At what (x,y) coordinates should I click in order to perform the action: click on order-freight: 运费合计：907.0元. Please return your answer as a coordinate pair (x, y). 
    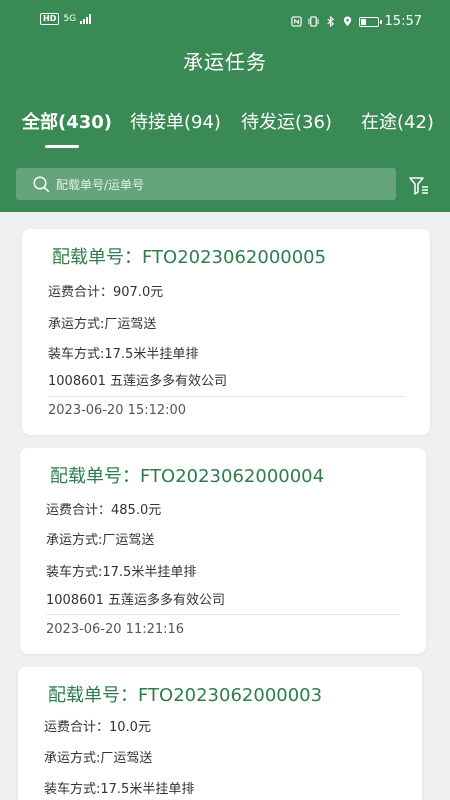
    Looking at the image, I should click on (106, 292).